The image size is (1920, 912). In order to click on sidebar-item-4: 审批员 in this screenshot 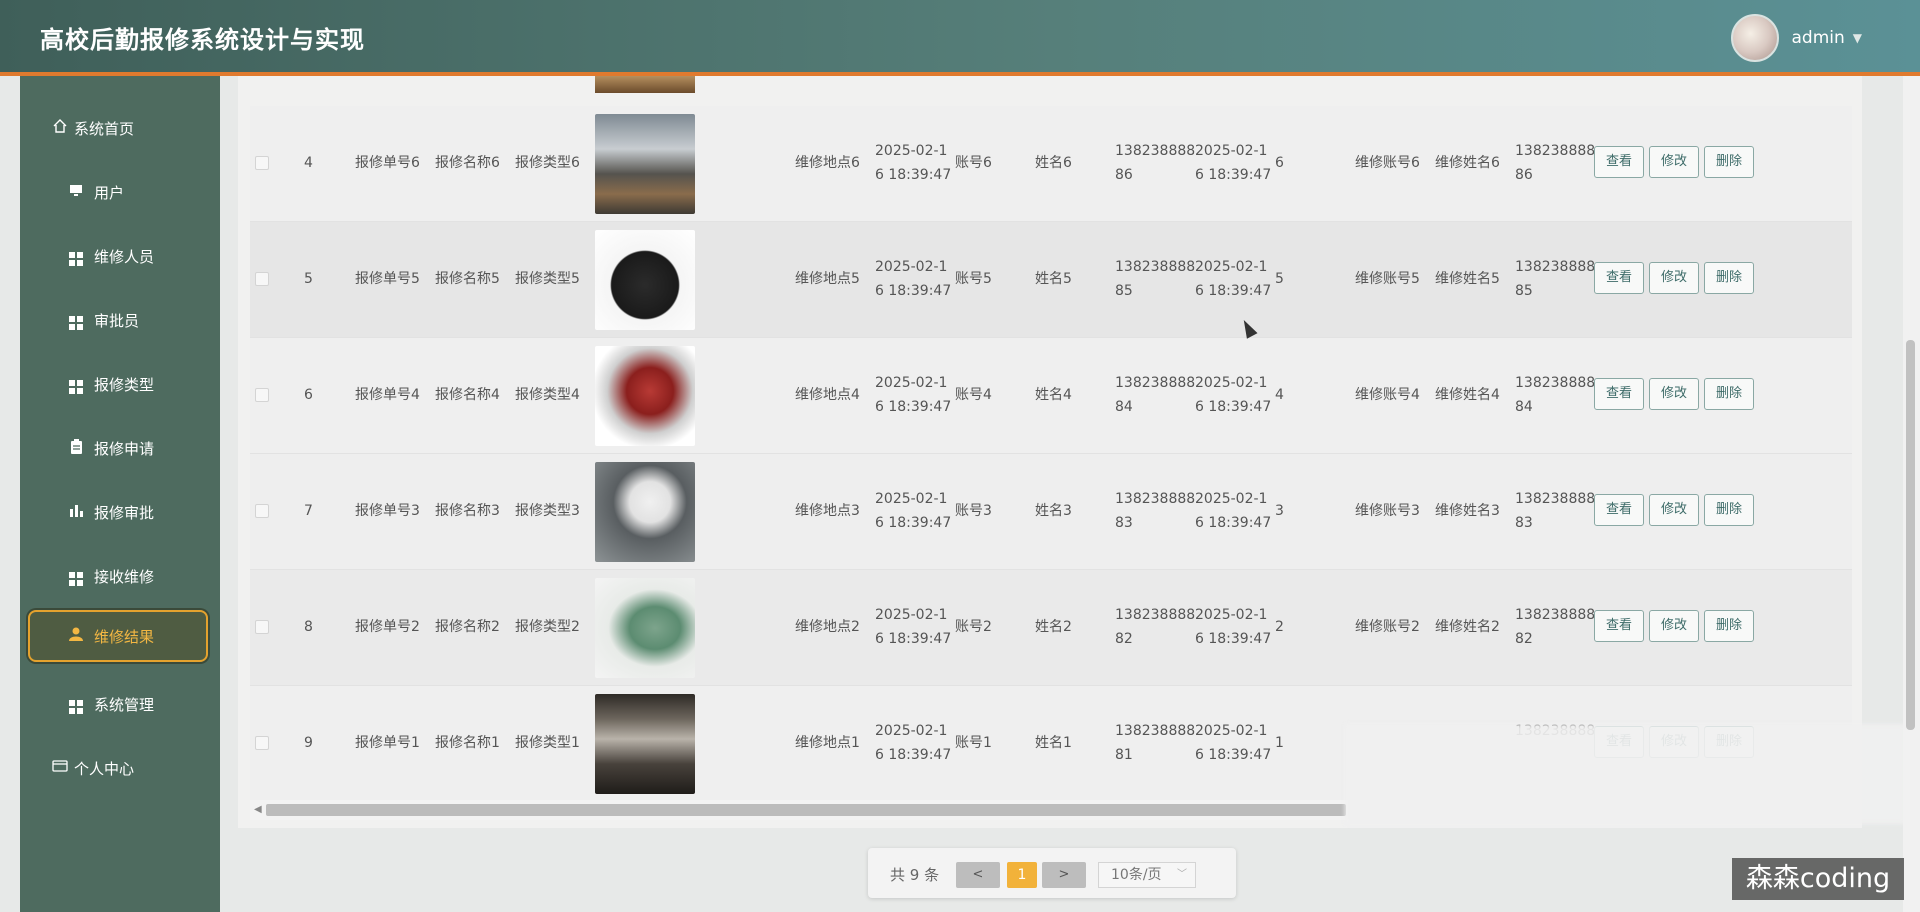, I will do `click(120, 320)`.